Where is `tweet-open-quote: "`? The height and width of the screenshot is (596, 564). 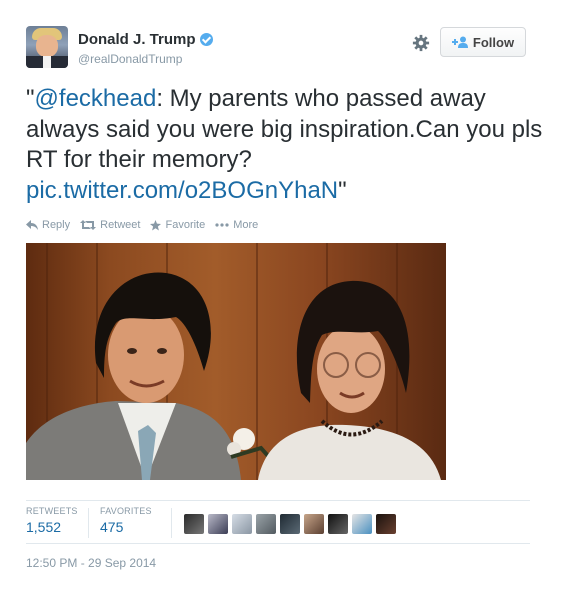 tweet-open-quote: " is located at coordinates (30, 98).